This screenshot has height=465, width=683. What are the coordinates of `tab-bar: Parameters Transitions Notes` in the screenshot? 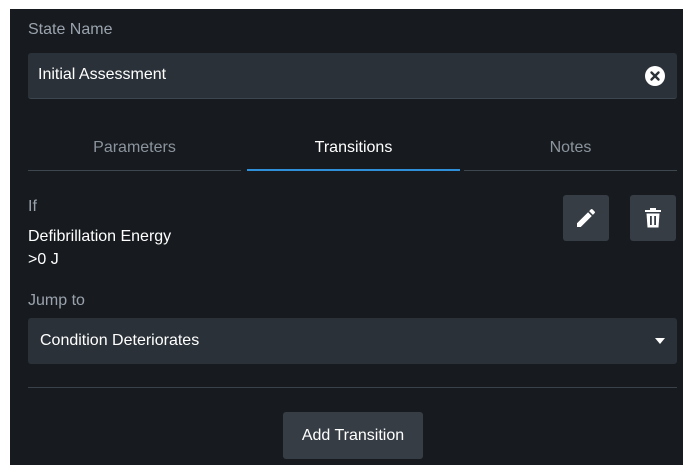 It's located at (352, 149).